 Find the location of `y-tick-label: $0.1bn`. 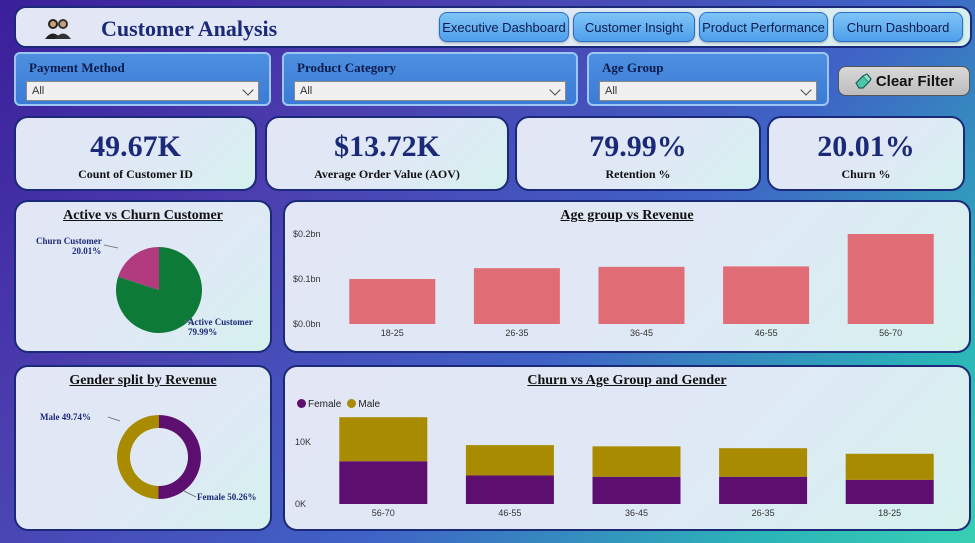

y-tick-label: $0.1bn is located at coordinates (307, 279).